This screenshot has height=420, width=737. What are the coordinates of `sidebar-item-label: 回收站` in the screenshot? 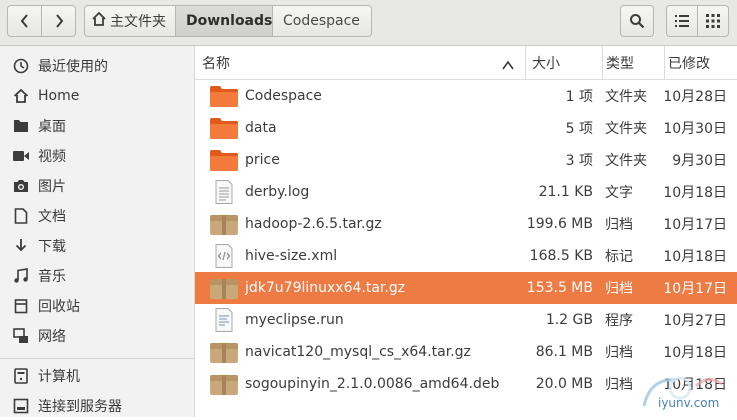 It's located at (59, 307).